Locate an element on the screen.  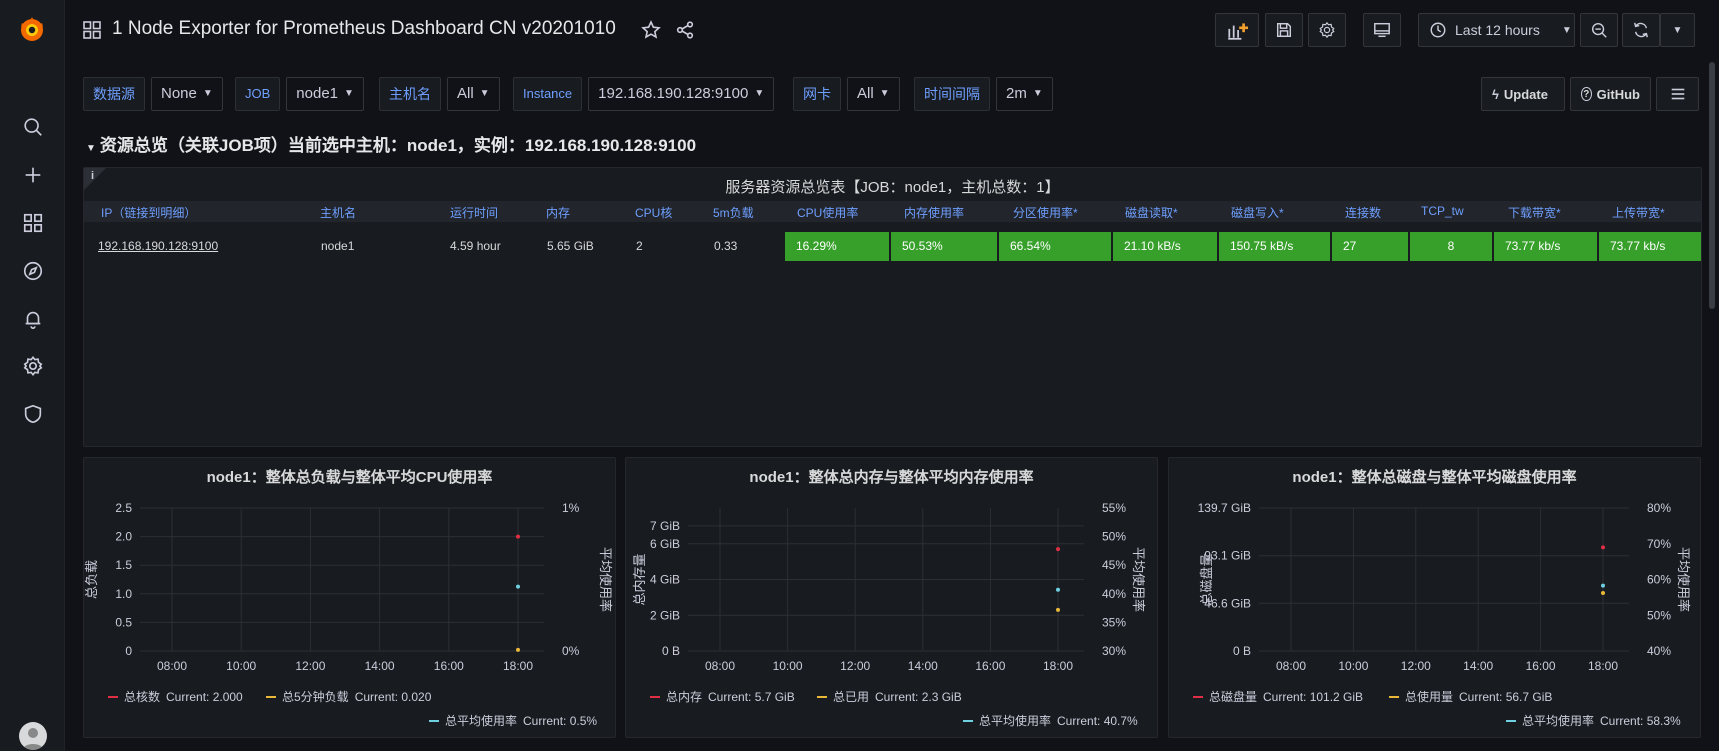
time-range-picker: Last 12 hours ▼ is located at coordinates (1496, 30).